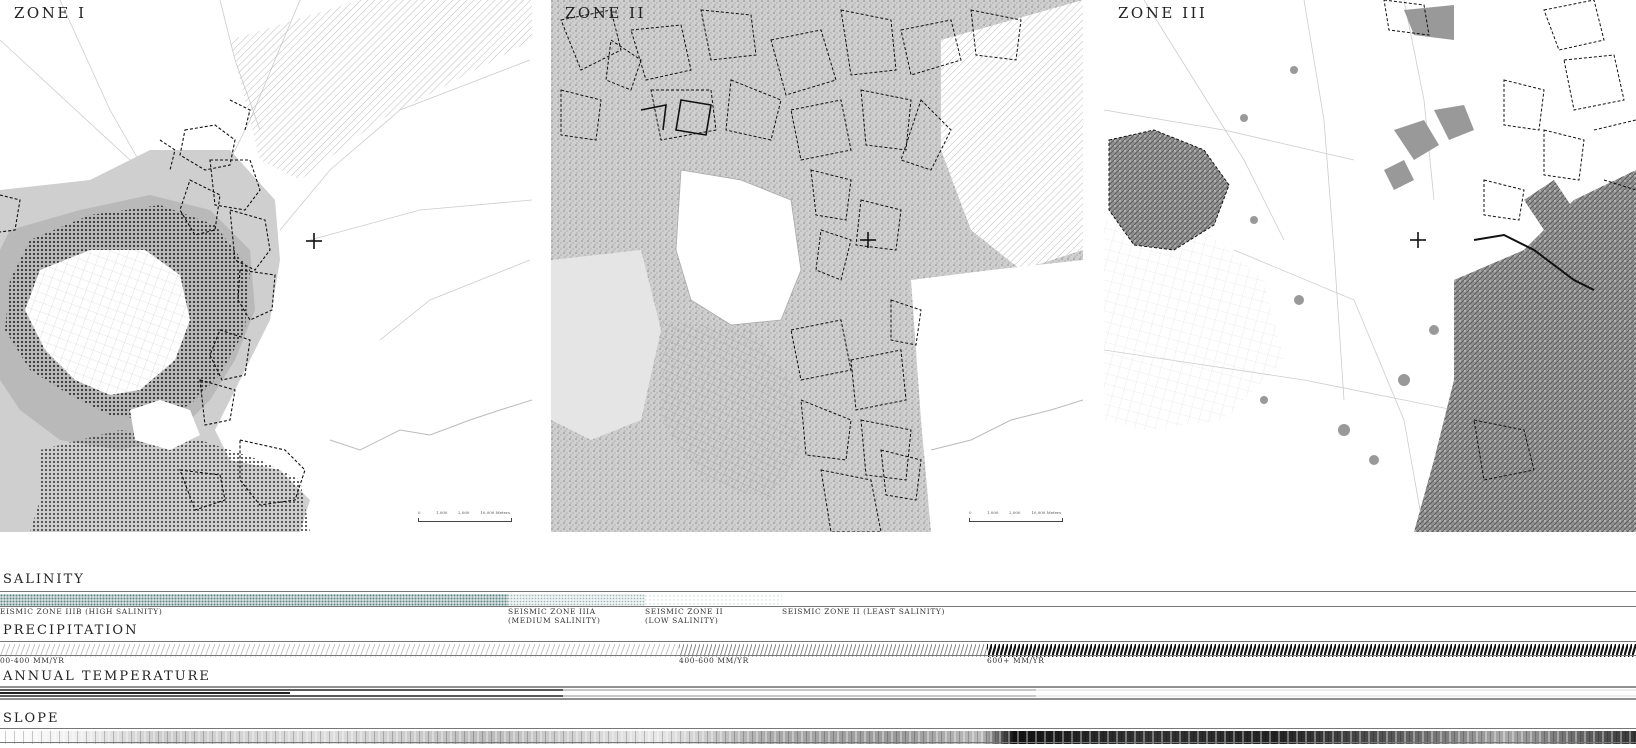 Image resolution: width=1636 pixels, height=748 pixels. Describe the element at coordinates (1163, 13) in the screenshot. I see `zone-title: ZONE III` at that location.